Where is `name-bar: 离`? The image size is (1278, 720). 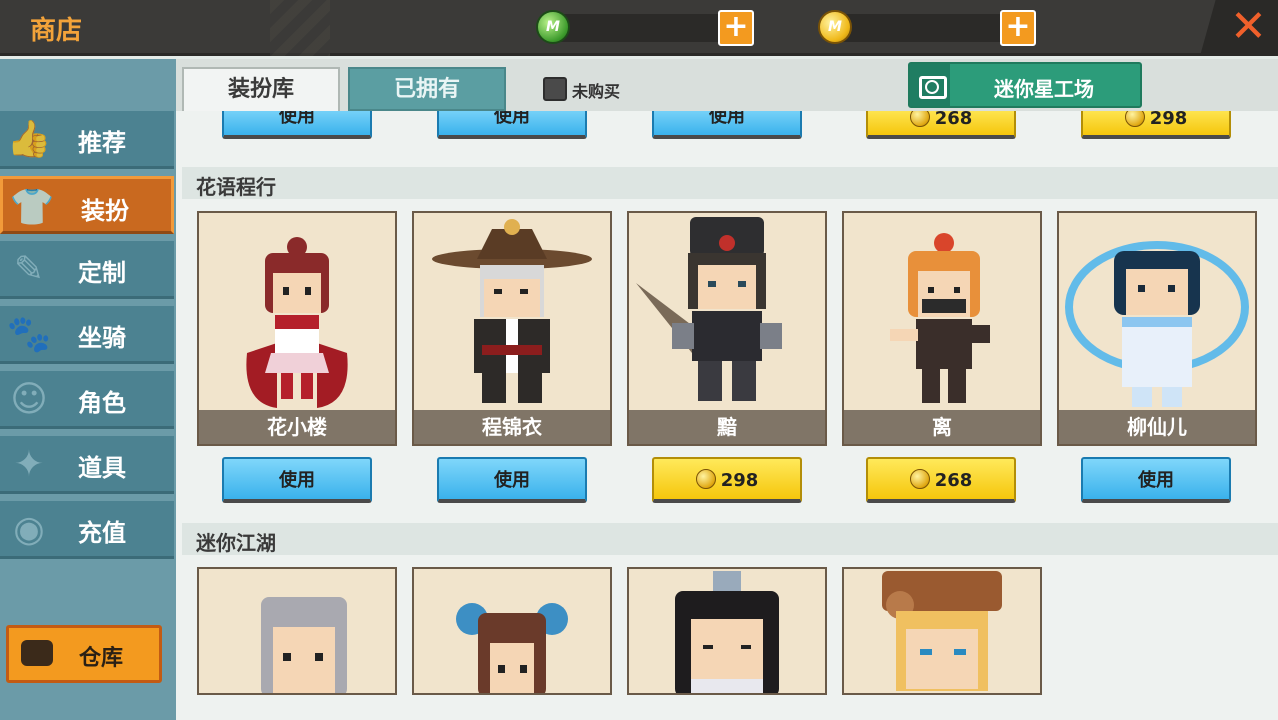
name-bar: 离 is located at coordinates (942, 427).